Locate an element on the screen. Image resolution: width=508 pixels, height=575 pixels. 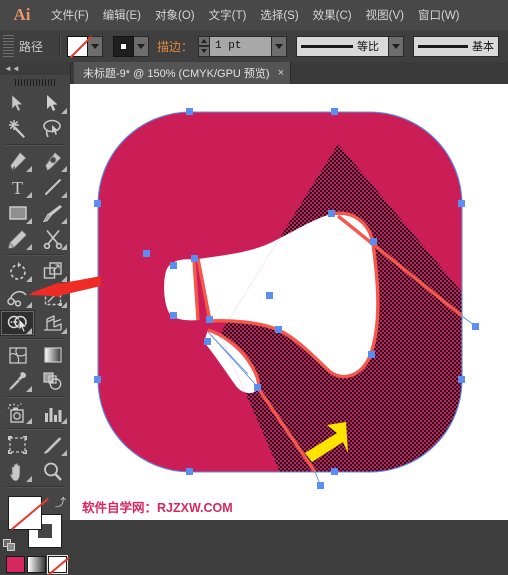
width-profile-box: 等比 is located at coordinates (343, 46).